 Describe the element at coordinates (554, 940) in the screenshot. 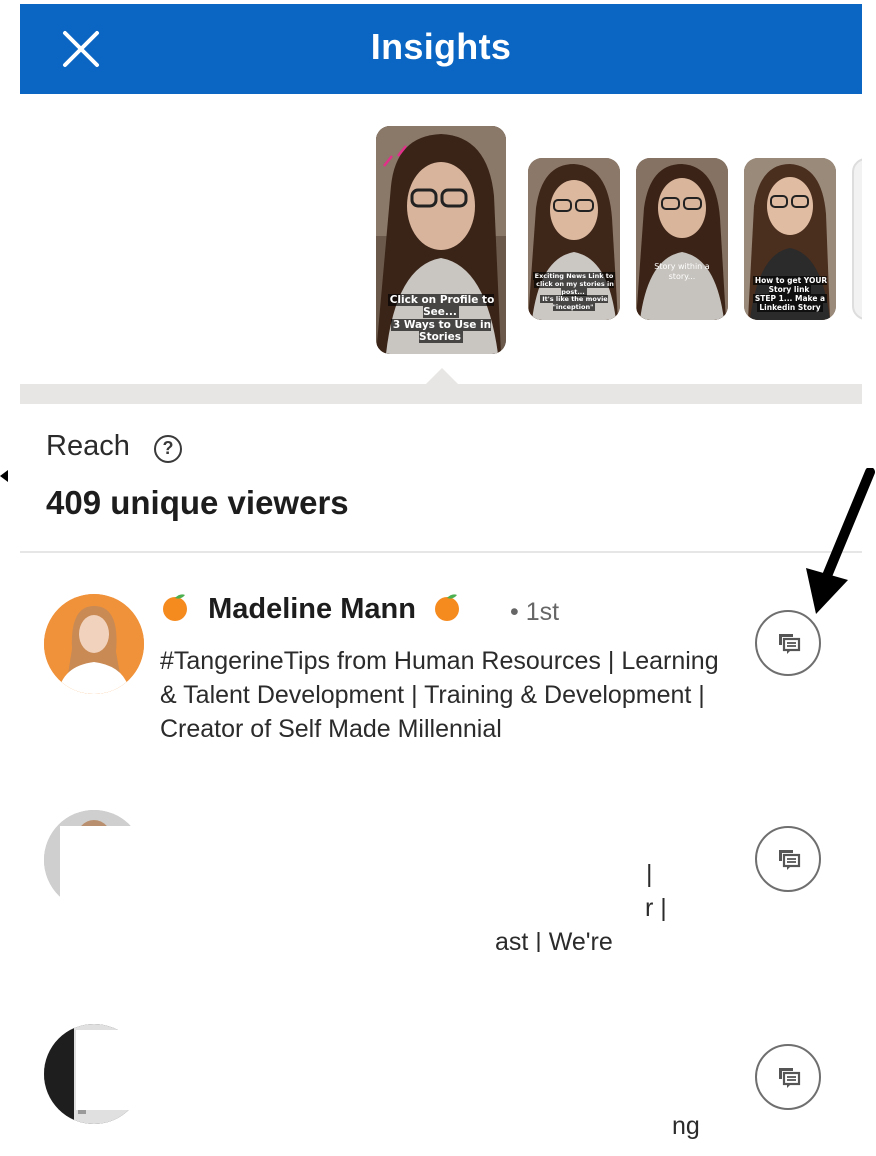

I see `headline-fragment: ast | We're` at that location.